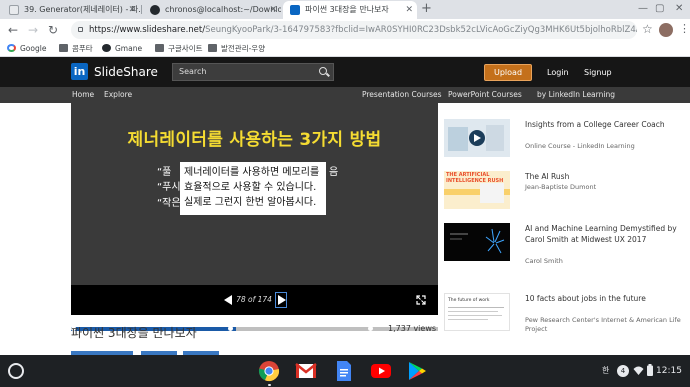 This screenshot has width=690, height=387. I want to click on nav-presentation-courses: Presentation Courses, so click(402, 95).